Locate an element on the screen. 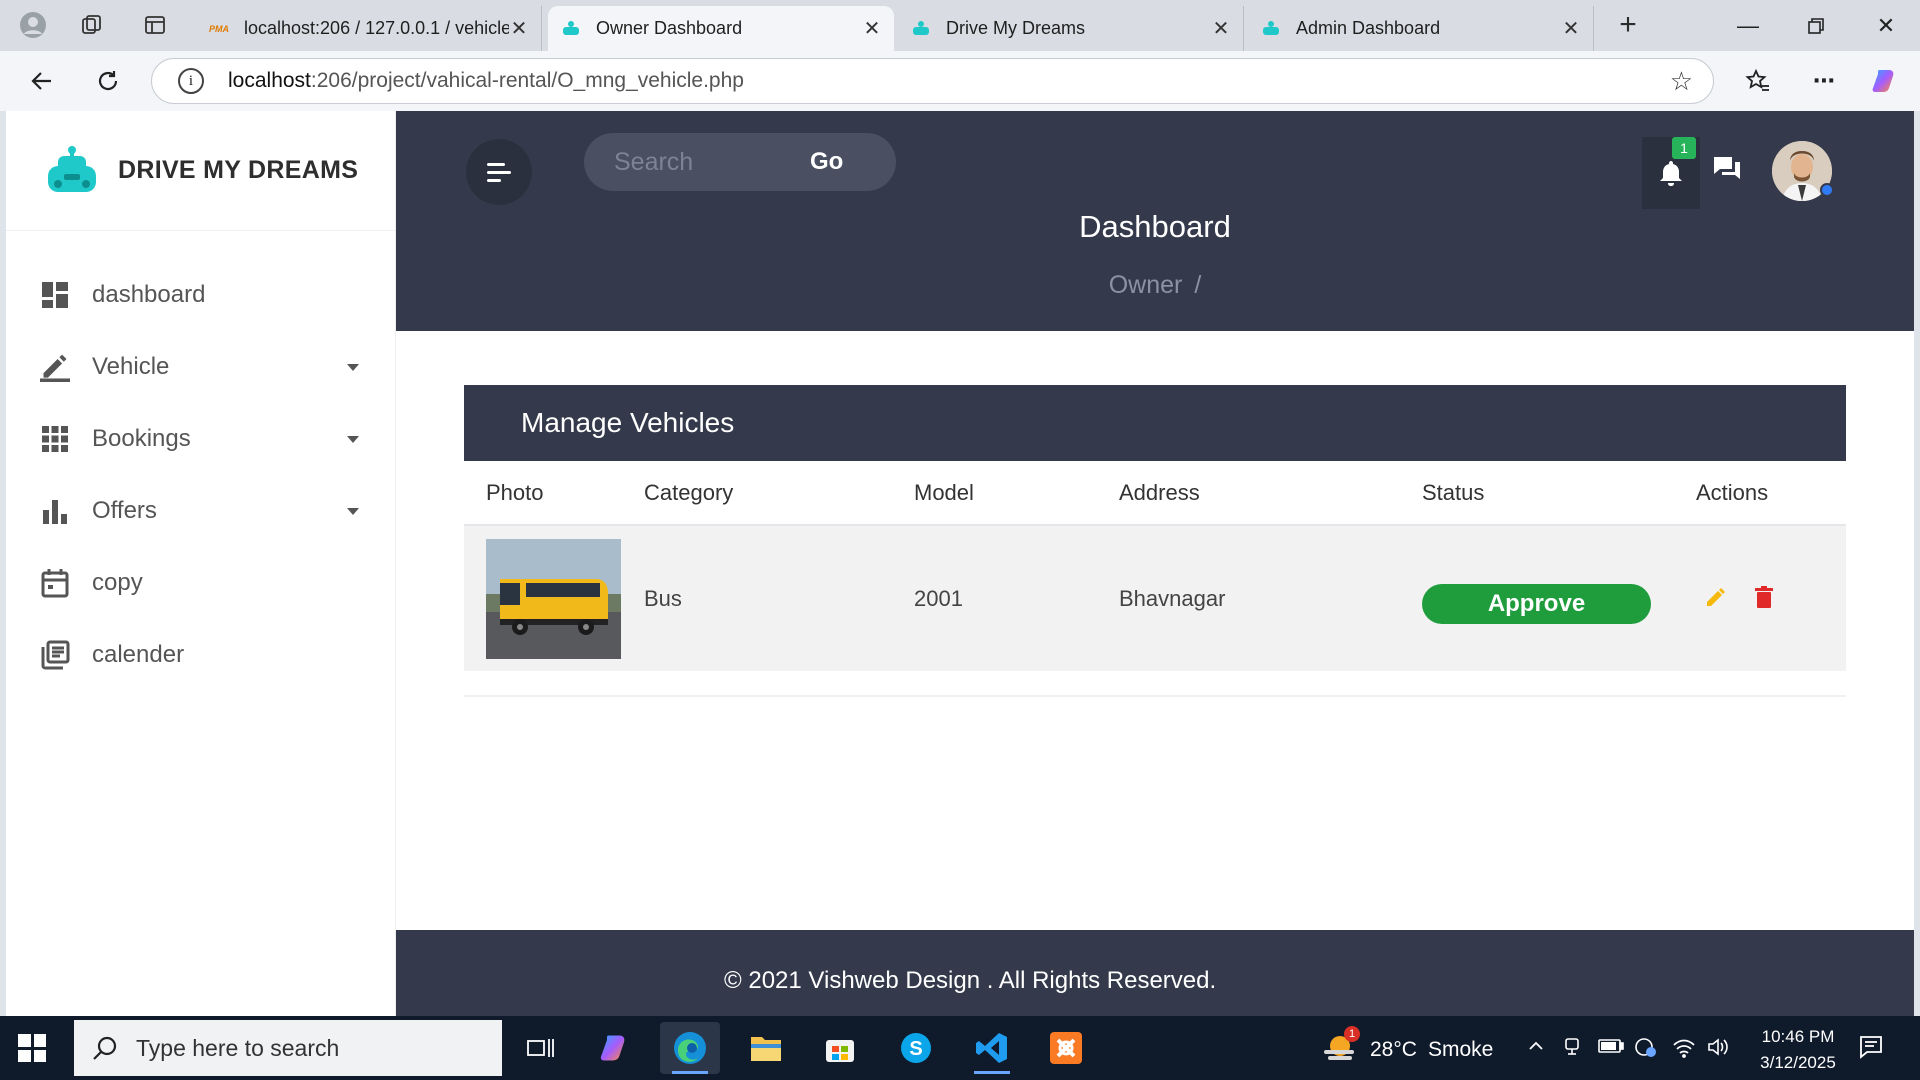  meet-now-icon is located at coordinates (1572, 1049).